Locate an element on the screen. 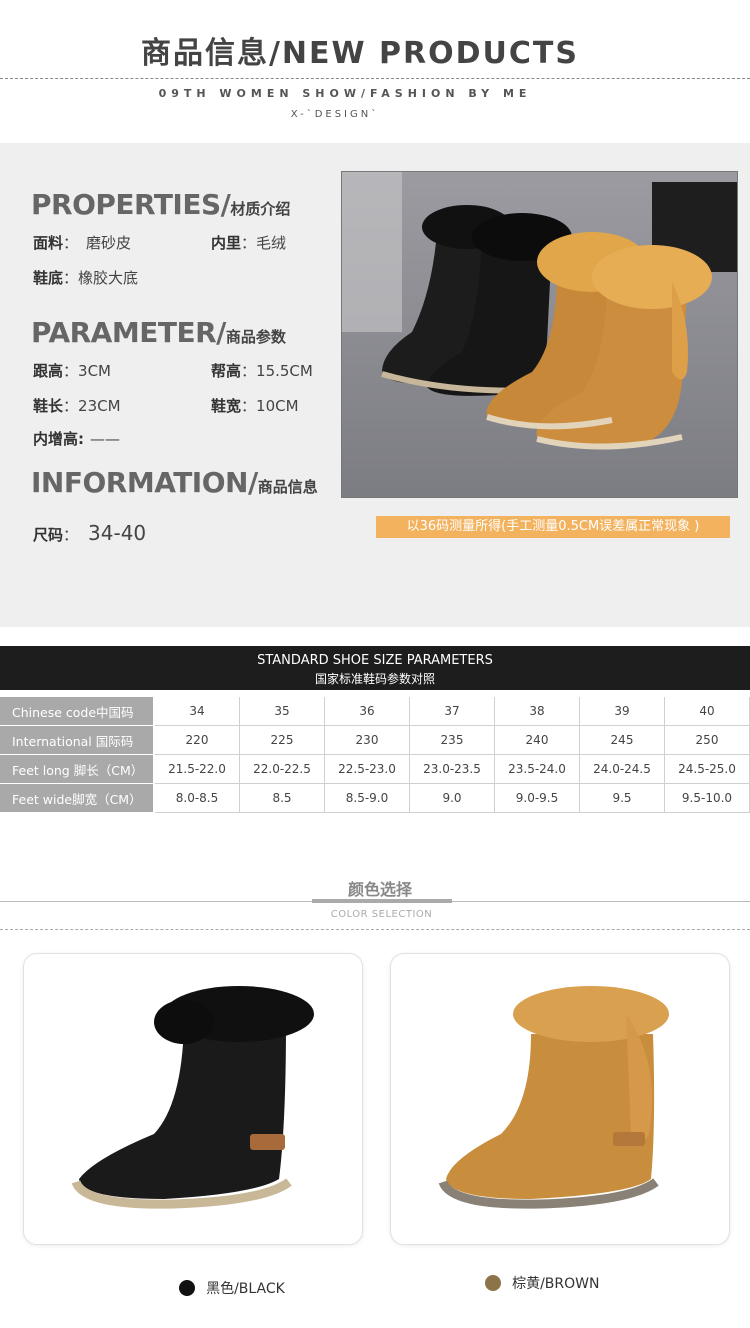 This screenshot has height=1328, width=750. size-range-row: 尺码： 34-40 is located at coordinates (90, 533).